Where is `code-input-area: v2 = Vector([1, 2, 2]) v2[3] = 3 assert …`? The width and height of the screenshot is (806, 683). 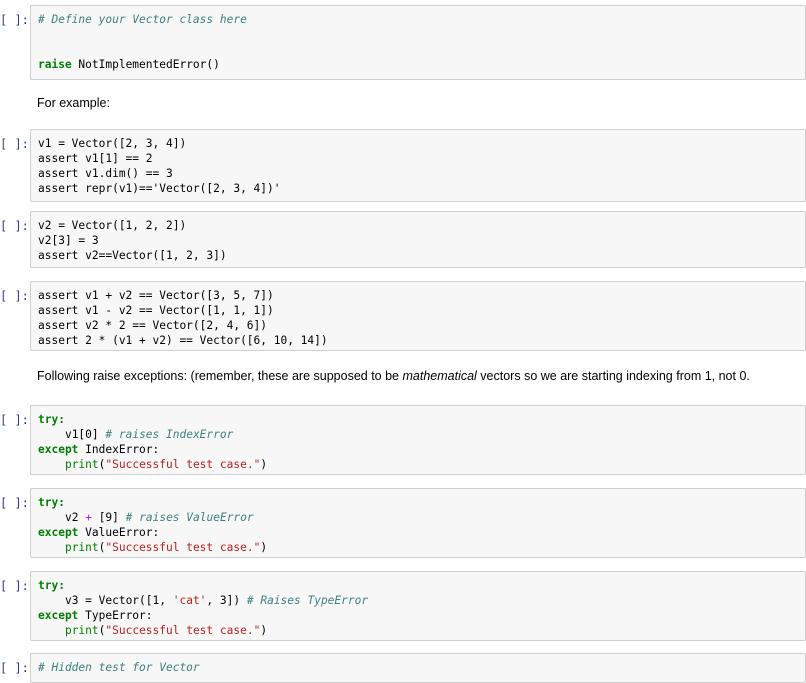 code-input-area: v2 = Vector([1, 2, 2]) v2[3] = 3 assert … is located at coordinates (418, 239).